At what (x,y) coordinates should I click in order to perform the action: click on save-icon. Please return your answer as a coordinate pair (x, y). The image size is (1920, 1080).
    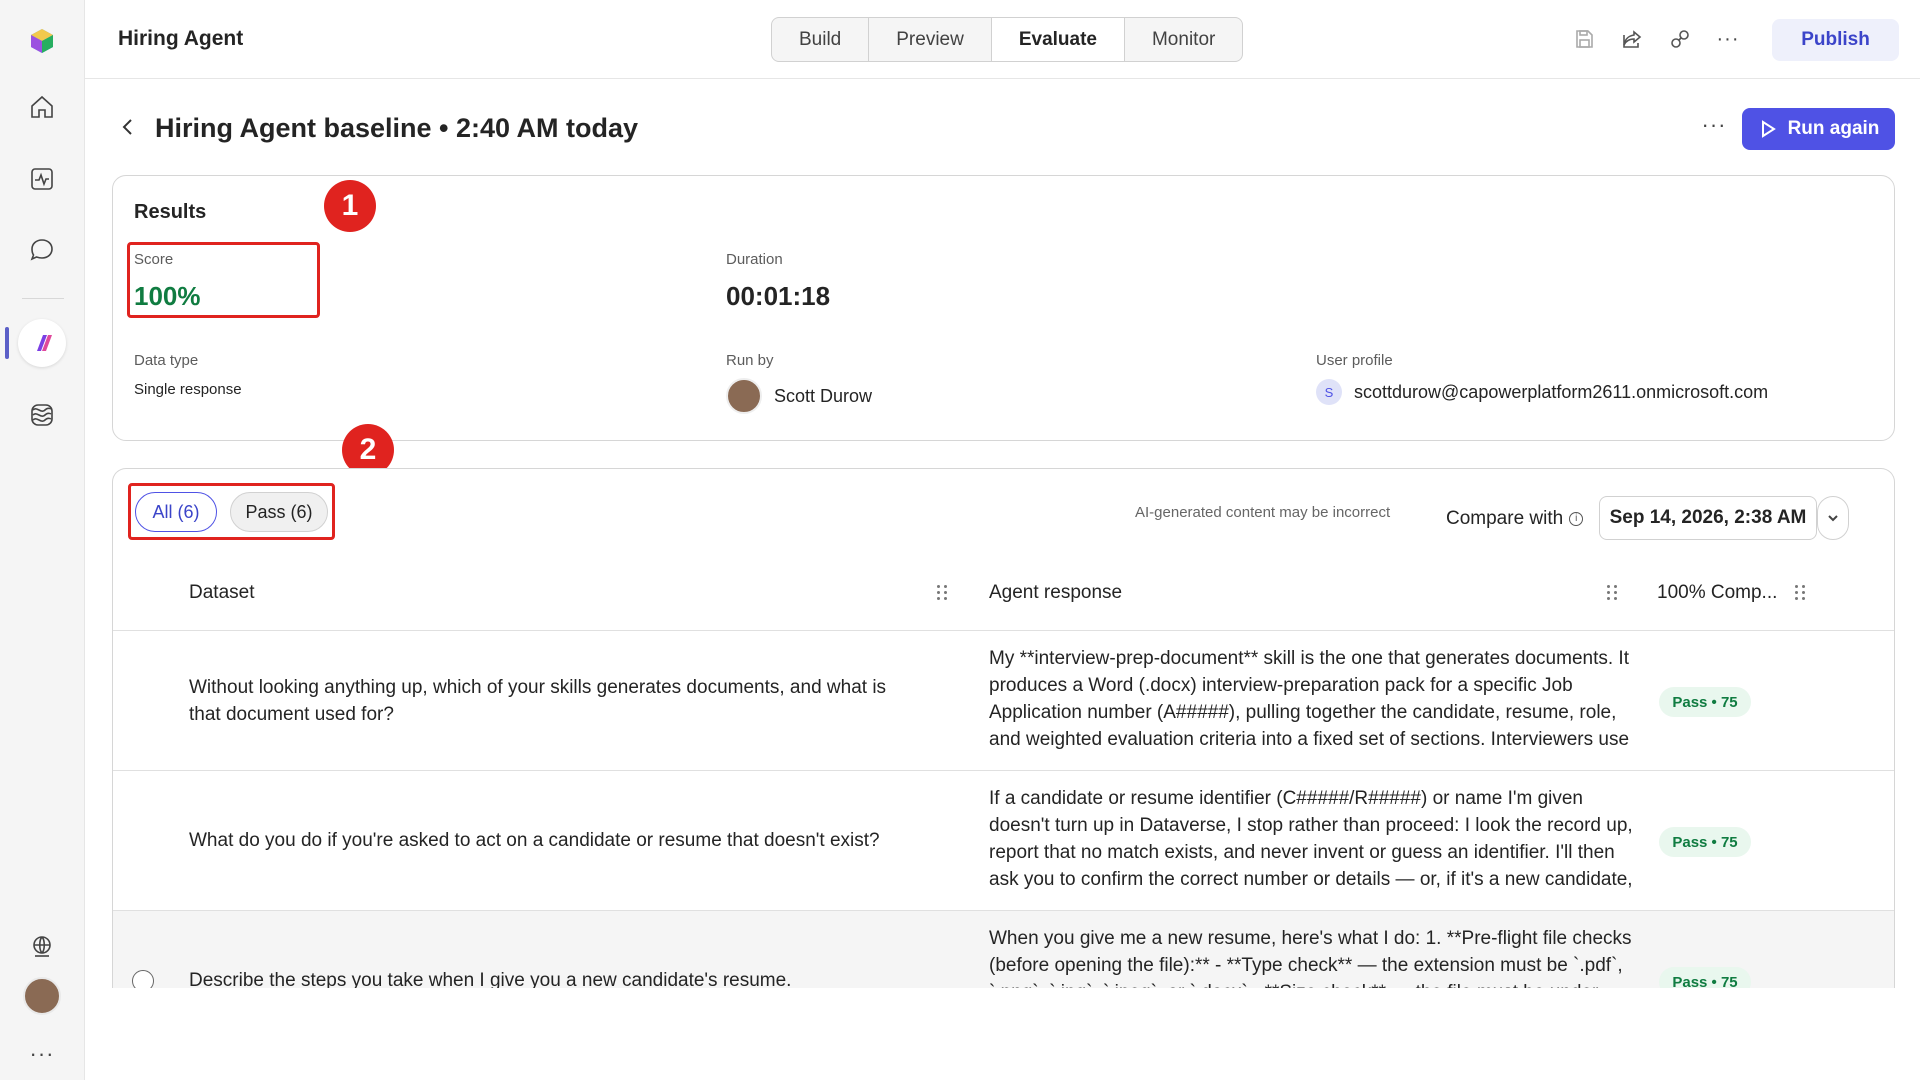
    Looking at the image, I should click on (1584, 39).